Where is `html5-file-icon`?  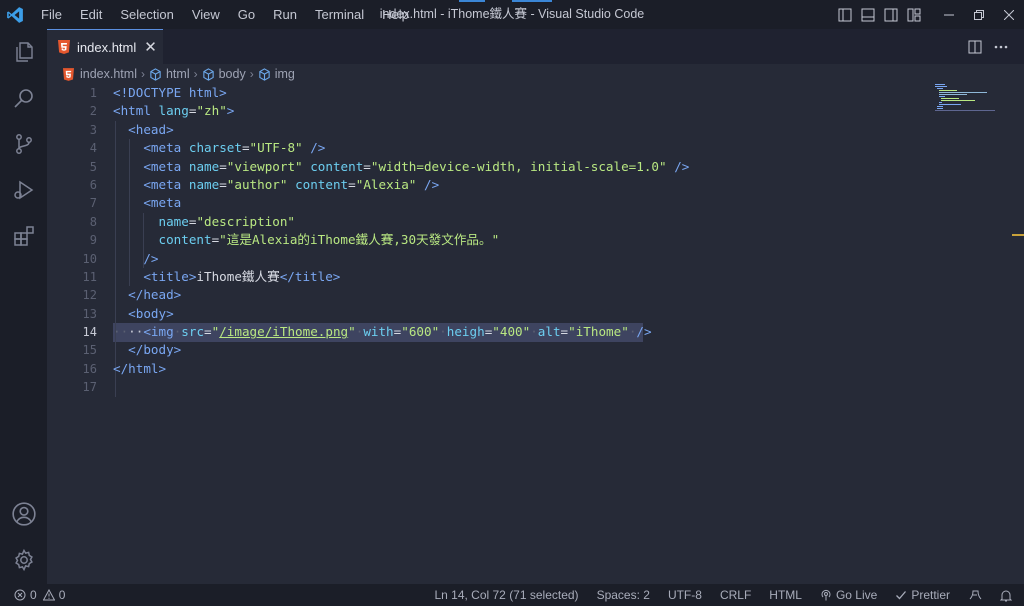
html5-file-icon is located at coordinates (64, 47).